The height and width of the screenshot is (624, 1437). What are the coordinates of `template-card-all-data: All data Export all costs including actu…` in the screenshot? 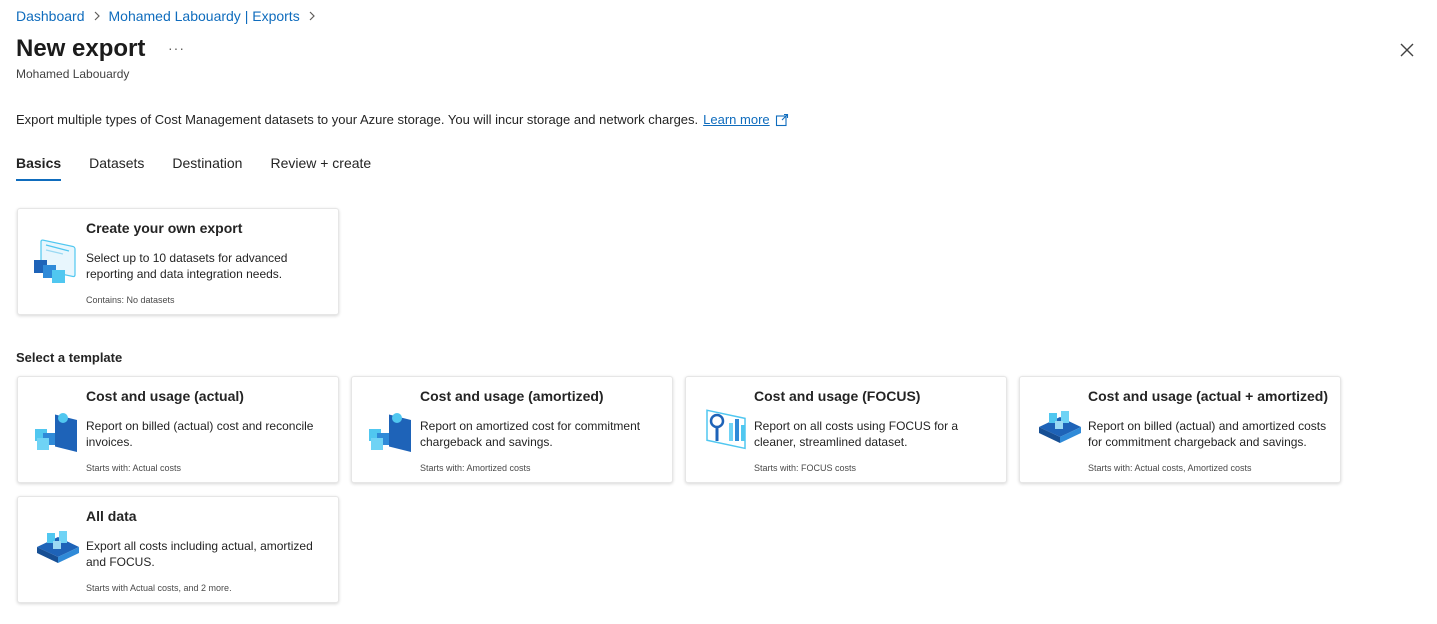 It's located at (178, 549).